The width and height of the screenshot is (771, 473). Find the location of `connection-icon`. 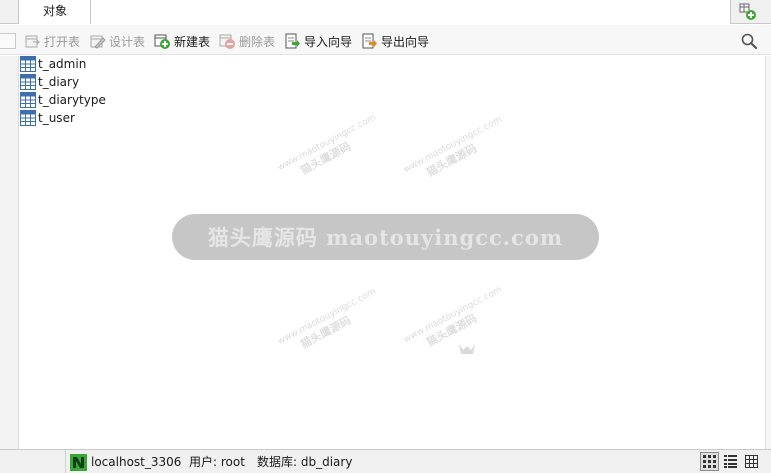

connection-icon is located at coordinates (78, 462).